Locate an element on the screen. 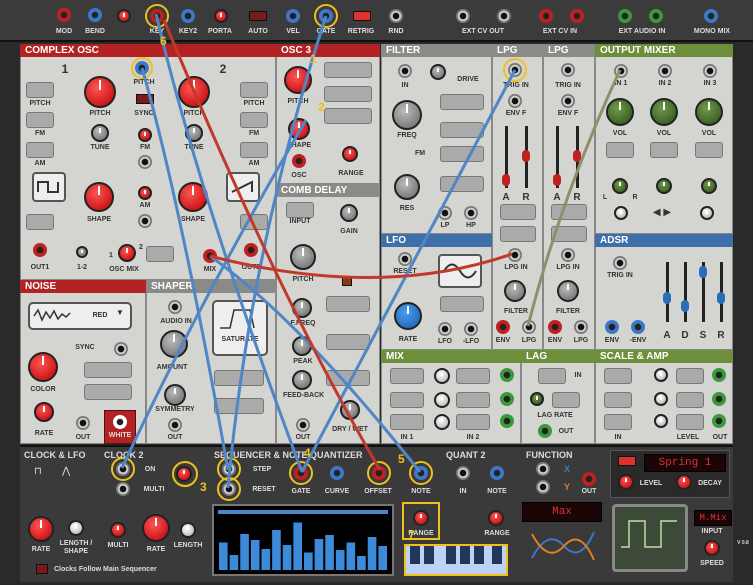 This screenshot has height=585, width=753. lpg1-a-slider is located at coordinates (506, 157).